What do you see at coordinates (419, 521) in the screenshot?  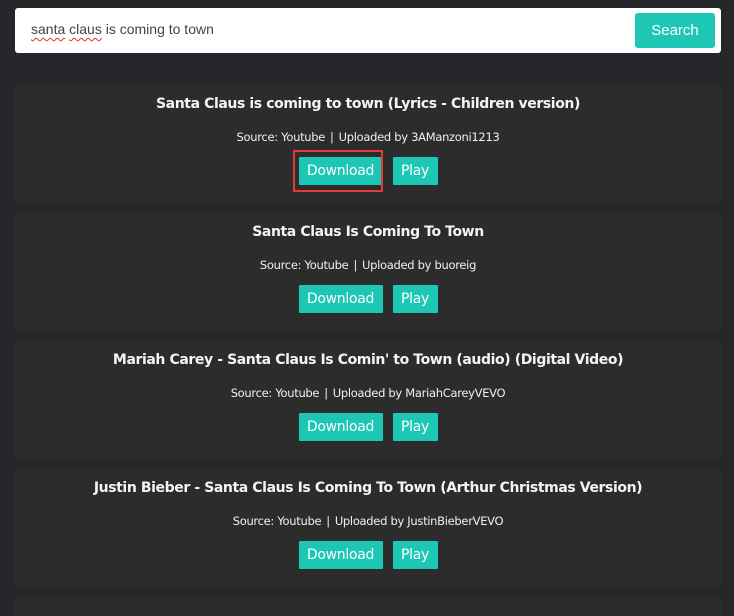 I see `result-uploader: Uploaded by JustinBieberVEVO` at bounding box center [419, 521].